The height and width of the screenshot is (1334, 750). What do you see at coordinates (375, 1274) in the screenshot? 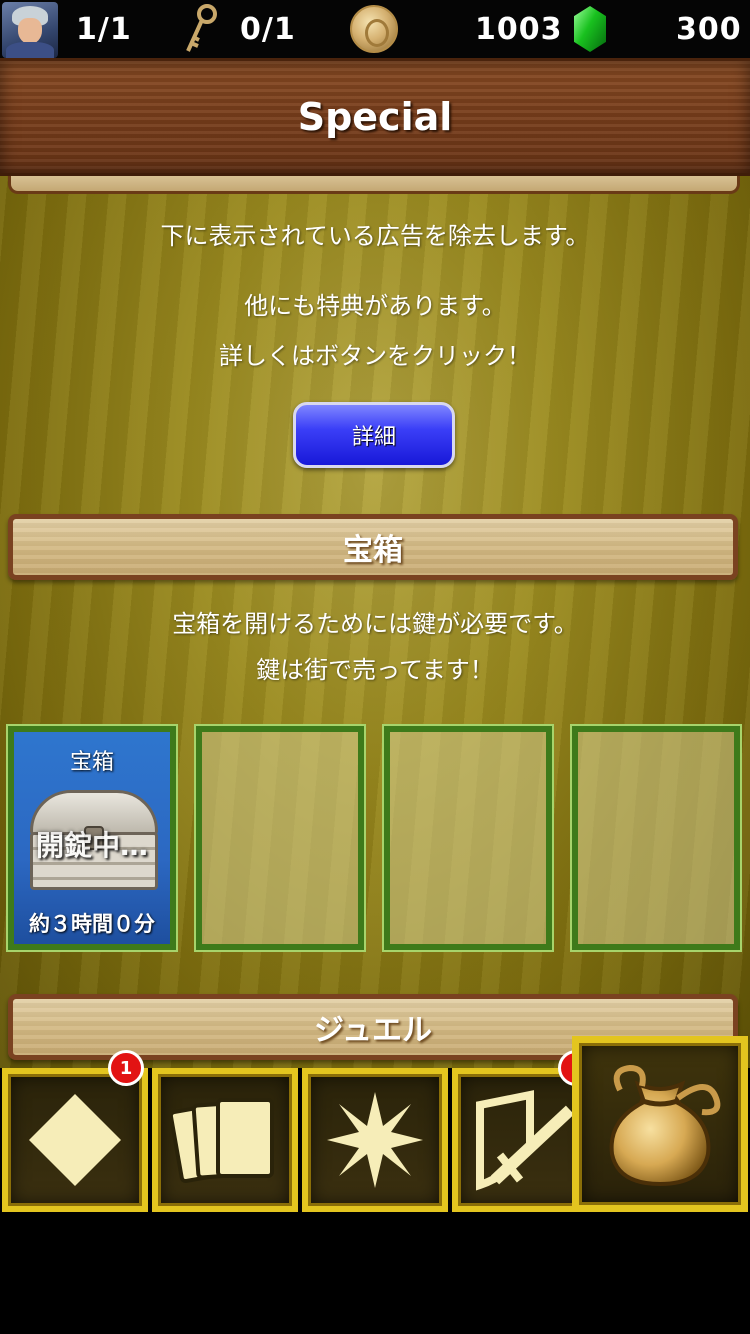
I see `bottom-empty-area` at bounding box center [375, 1274].